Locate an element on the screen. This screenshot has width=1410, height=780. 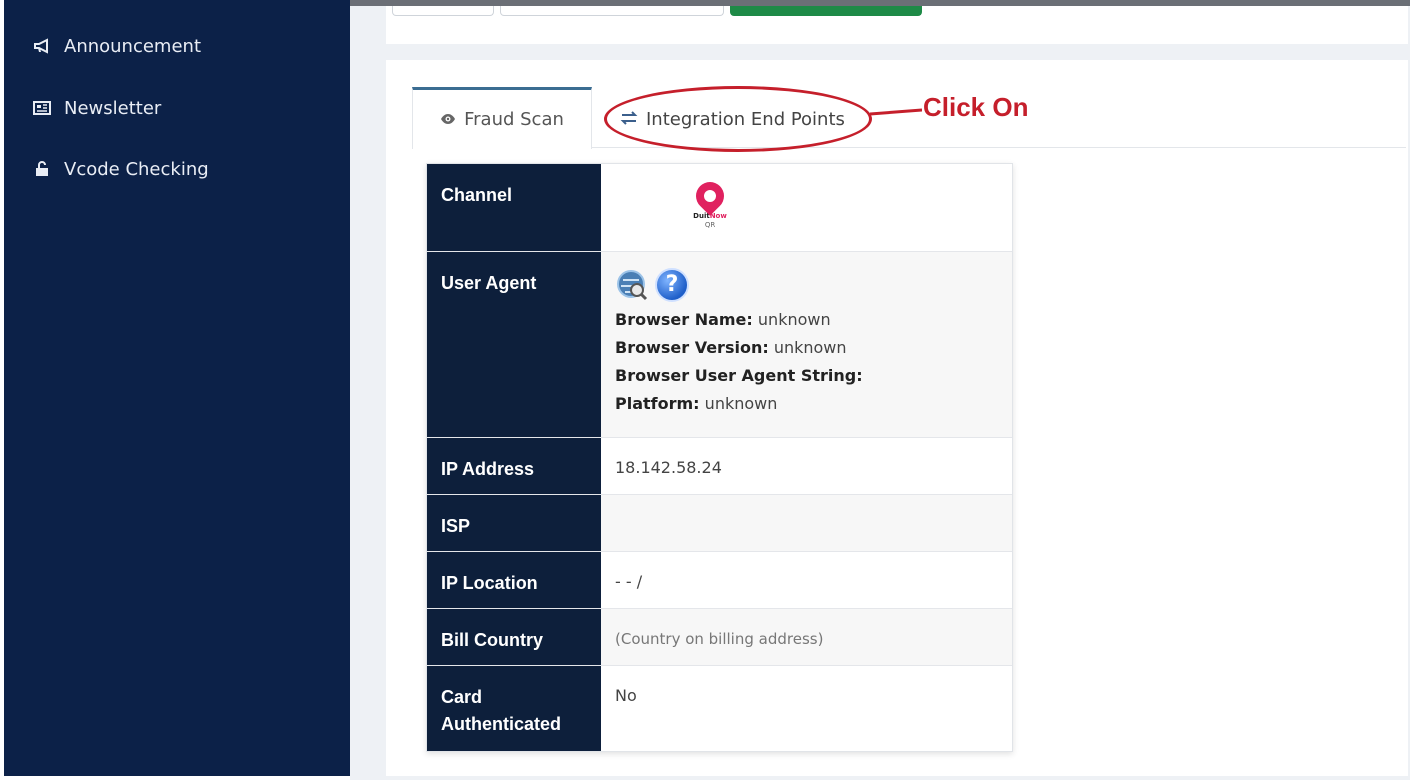
browser-version-line: Browser Version: unknown is located at coordinates (731, 347).